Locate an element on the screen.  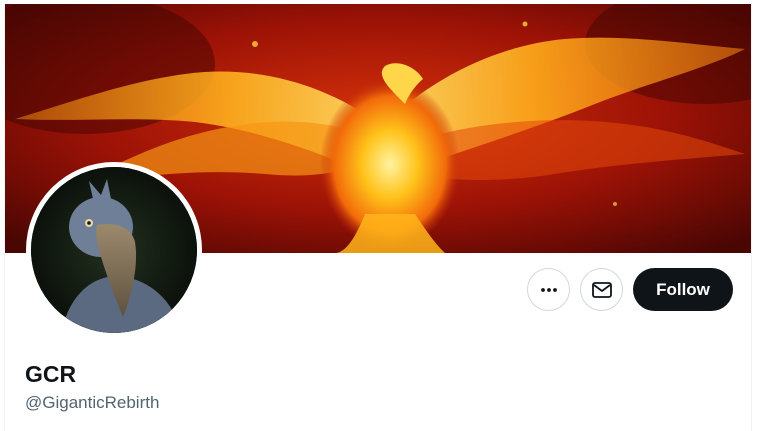
more-horizontal-icon is located at coordinates (548, 289).